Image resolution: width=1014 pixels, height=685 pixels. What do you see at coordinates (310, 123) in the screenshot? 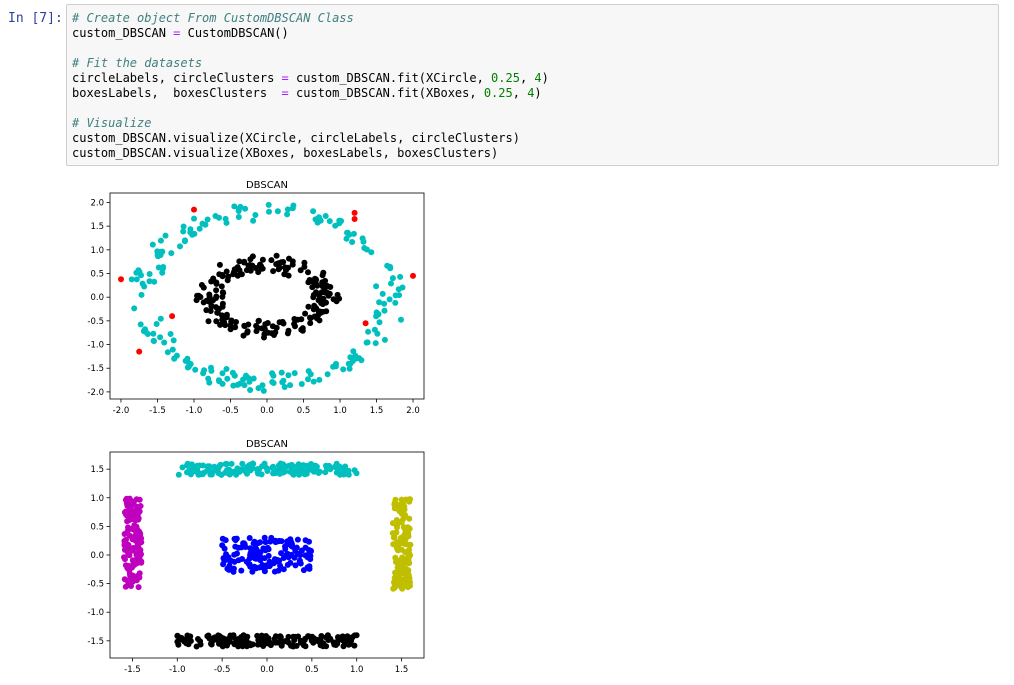
I see `code-line: # Visualize` at bounding box center [310, 123].